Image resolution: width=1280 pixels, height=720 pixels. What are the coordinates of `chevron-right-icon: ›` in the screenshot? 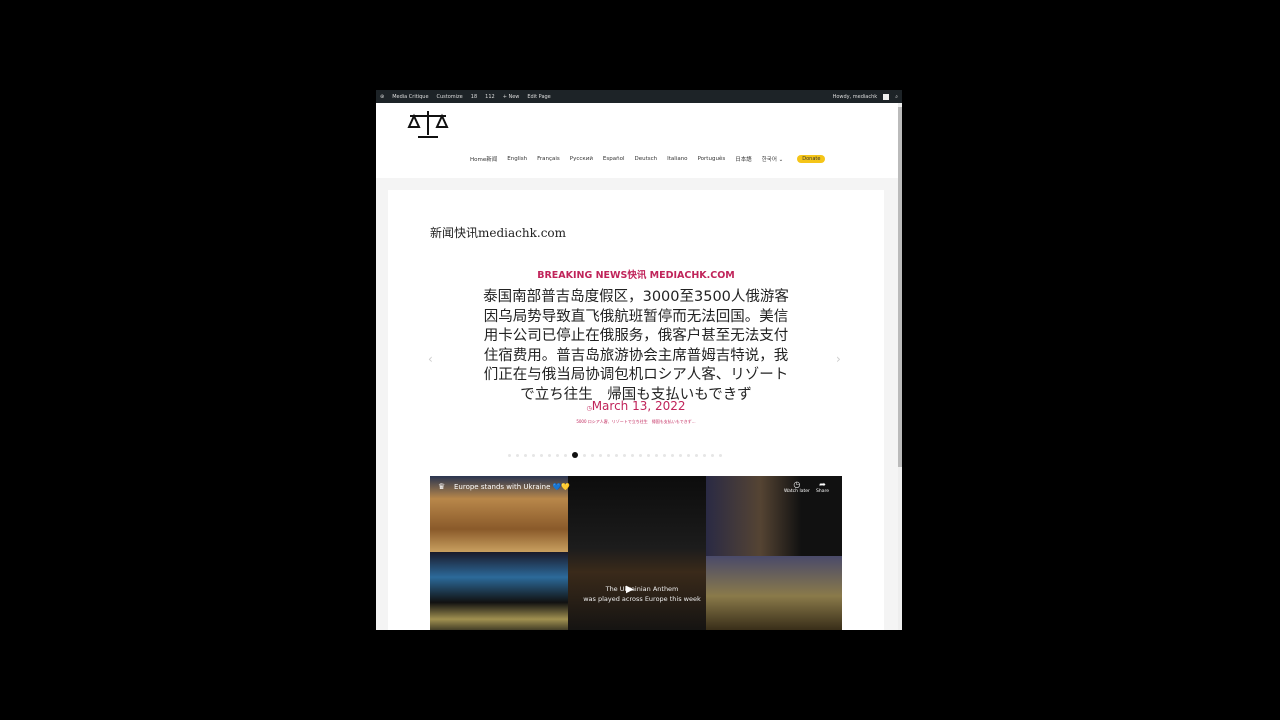 It's located at (838, 359).